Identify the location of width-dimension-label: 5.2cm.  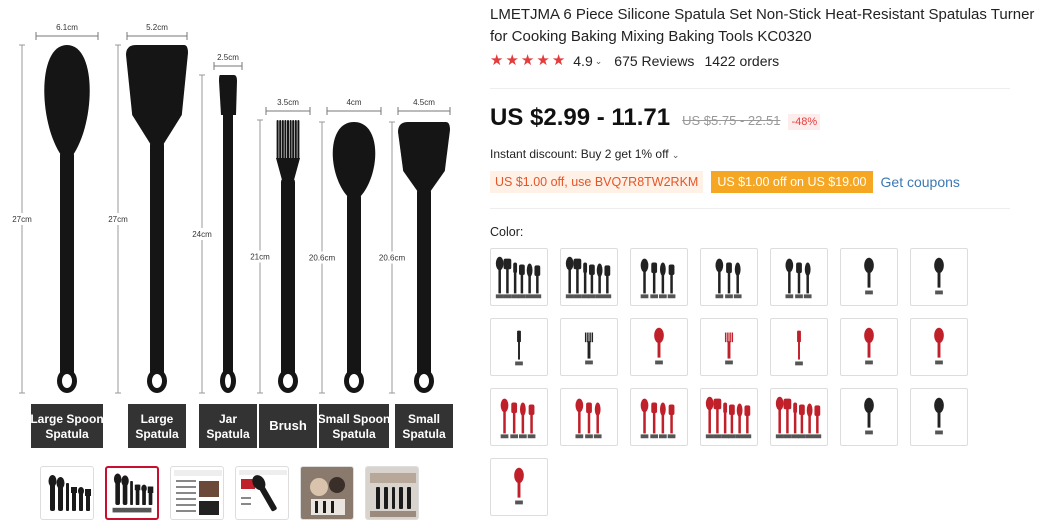
(157, 27).